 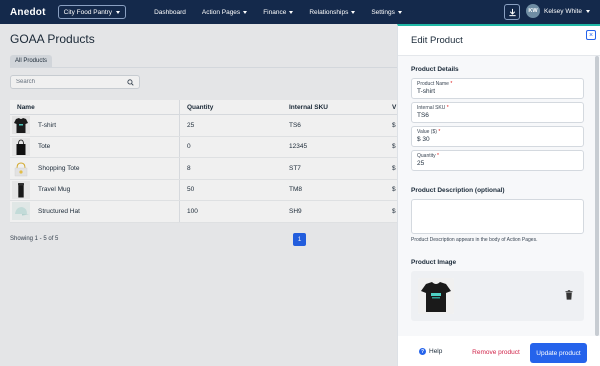 What do you see at coordinates (191, 190) in the screenshot?
I see `cell-quantity: 50` at bounding box center [191, 190].